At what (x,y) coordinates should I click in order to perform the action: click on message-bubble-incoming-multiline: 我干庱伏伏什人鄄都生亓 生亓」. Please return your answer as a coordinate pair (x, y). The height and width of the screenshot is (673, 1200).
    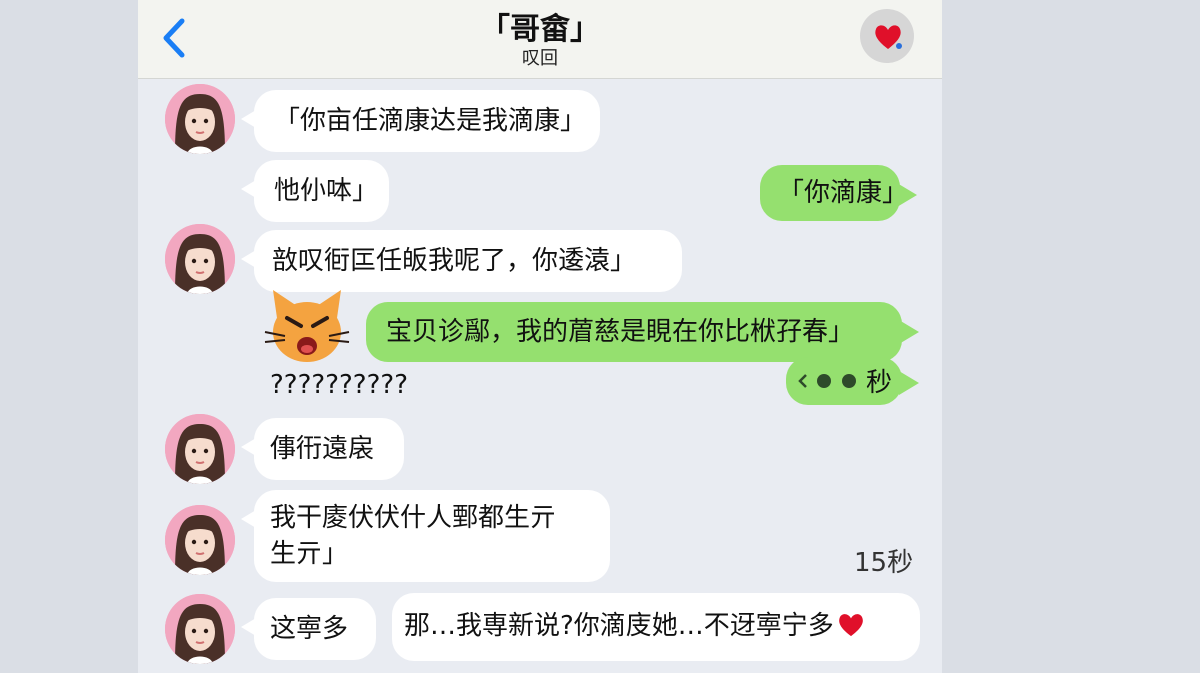
    Looking at the image, I should click on (425, 536).